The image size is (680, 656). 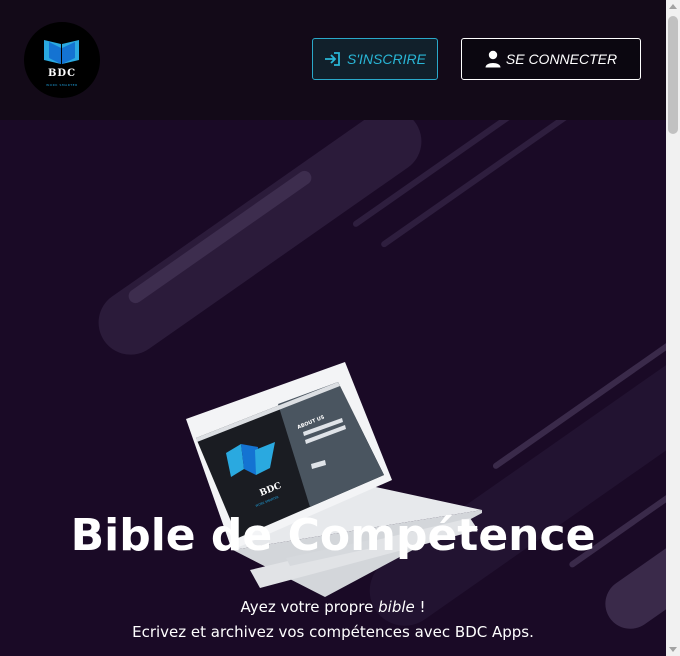 I want to click on signup-button: S'INSCRIRE, so click(x=375, y=59).